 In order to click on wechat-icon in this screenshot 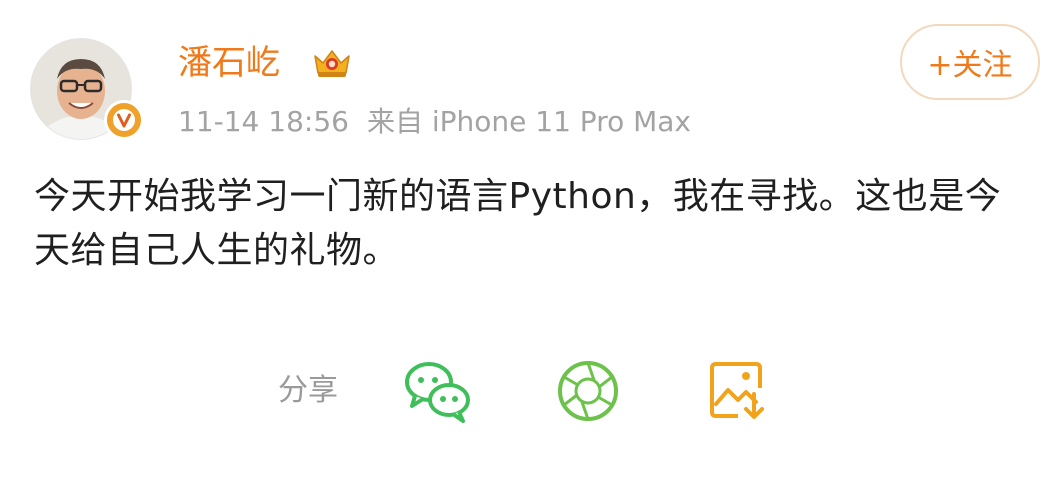, I will do `click(437, 392)`.